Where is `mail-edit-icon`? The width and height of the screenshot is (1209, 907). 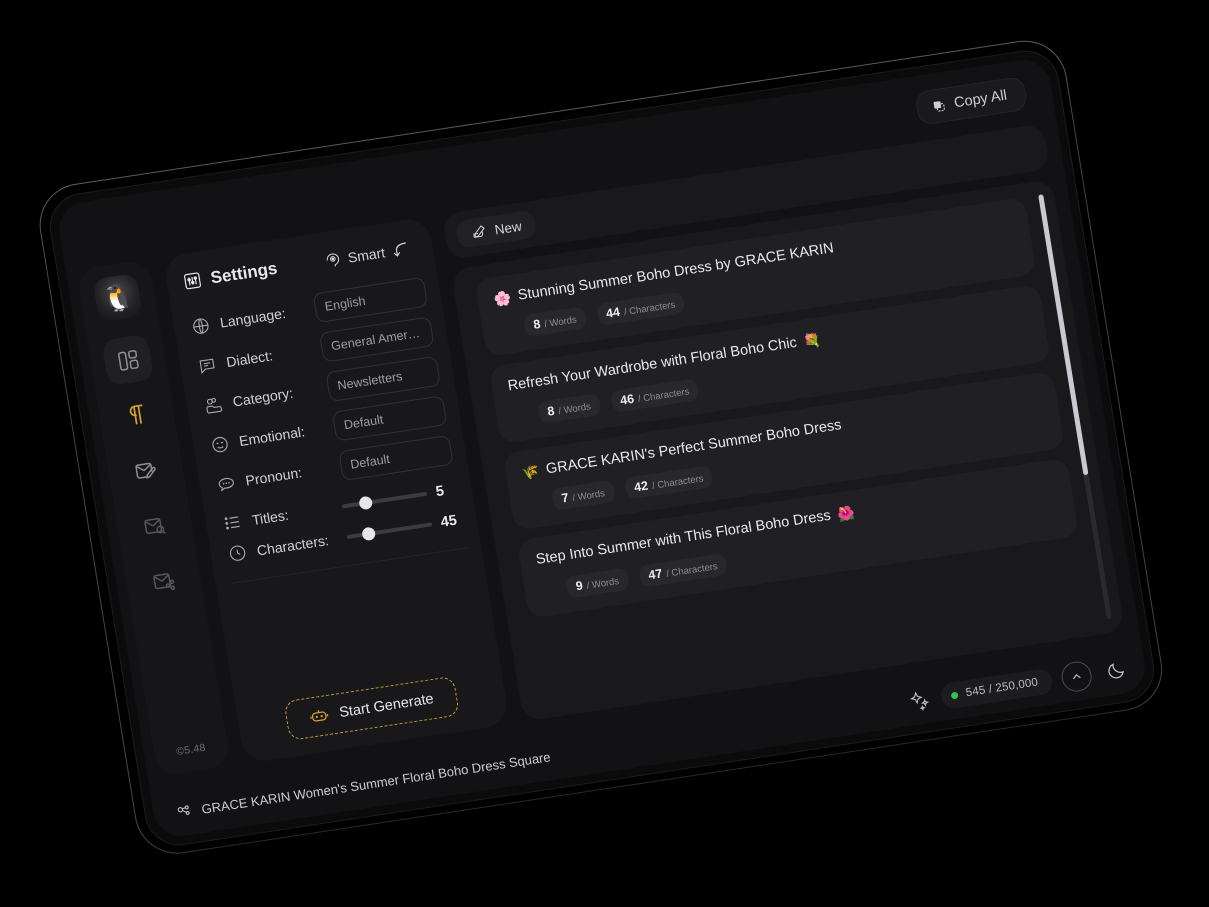 mail-edit-icon is located at coordinates (146, 470).